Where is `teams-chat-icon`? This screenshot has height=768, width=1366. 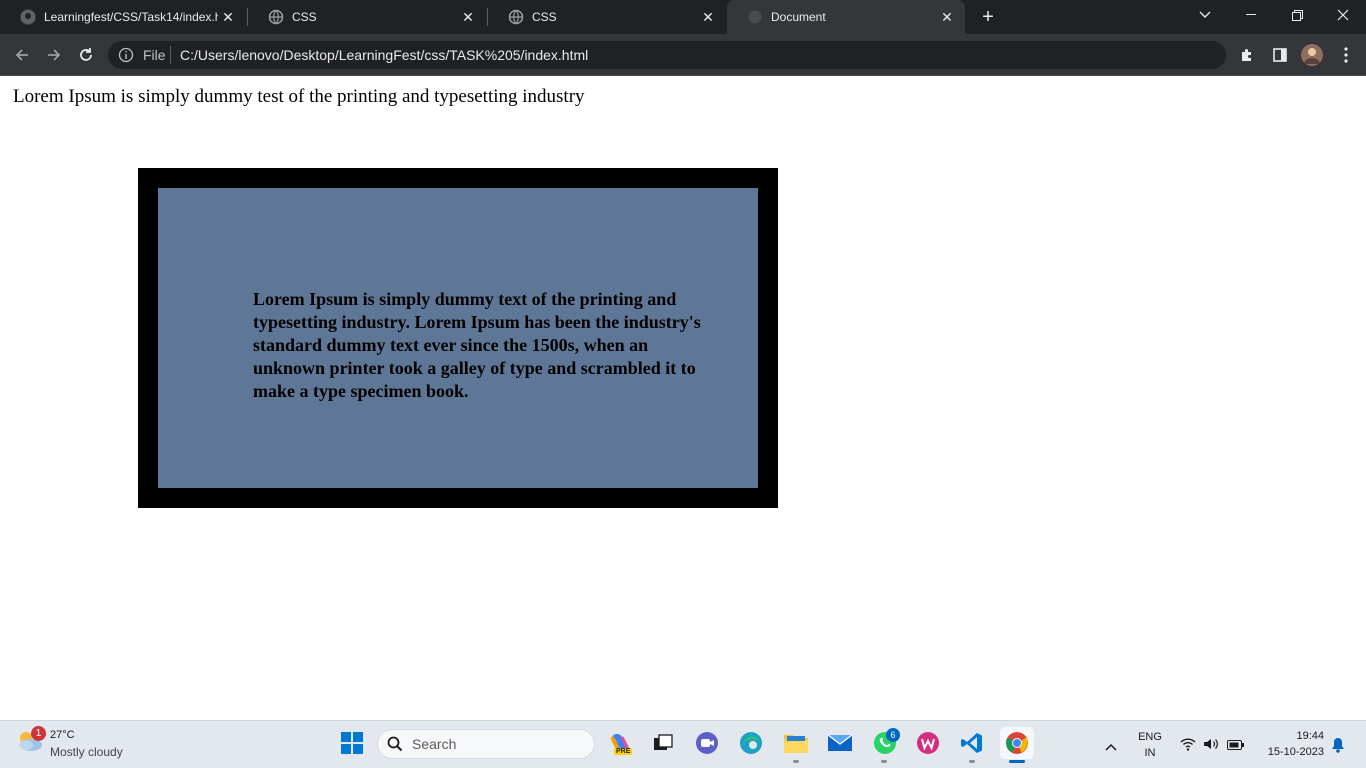 teams-chat-icon is located at coordinates (707, 743).